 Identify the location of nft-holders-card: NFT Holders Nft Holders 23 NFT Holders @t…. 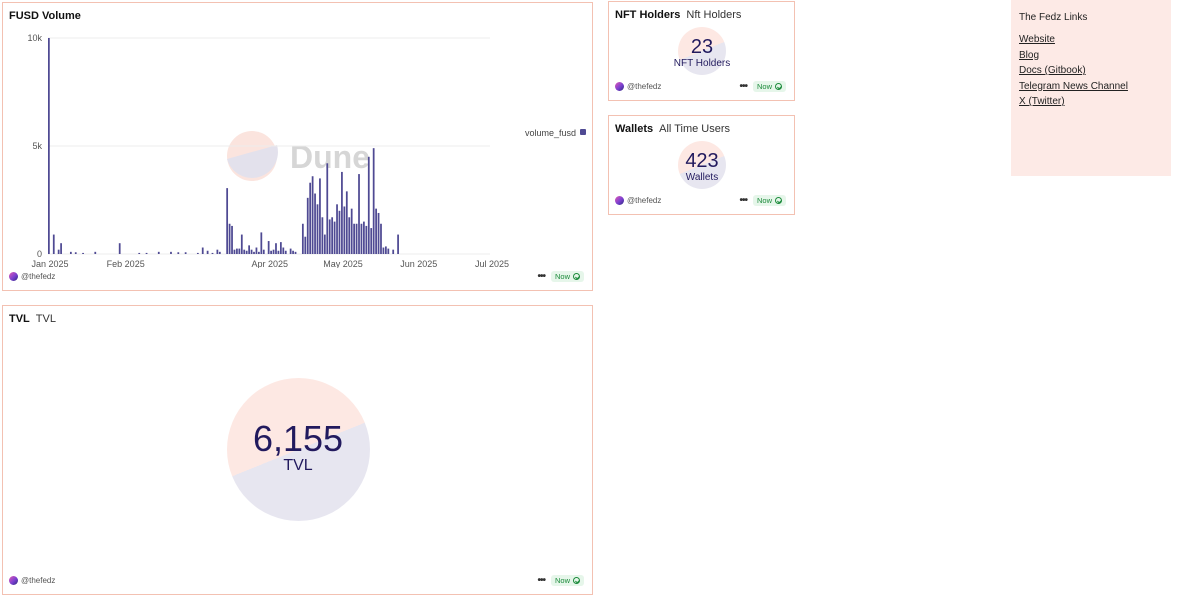
(701, 51).